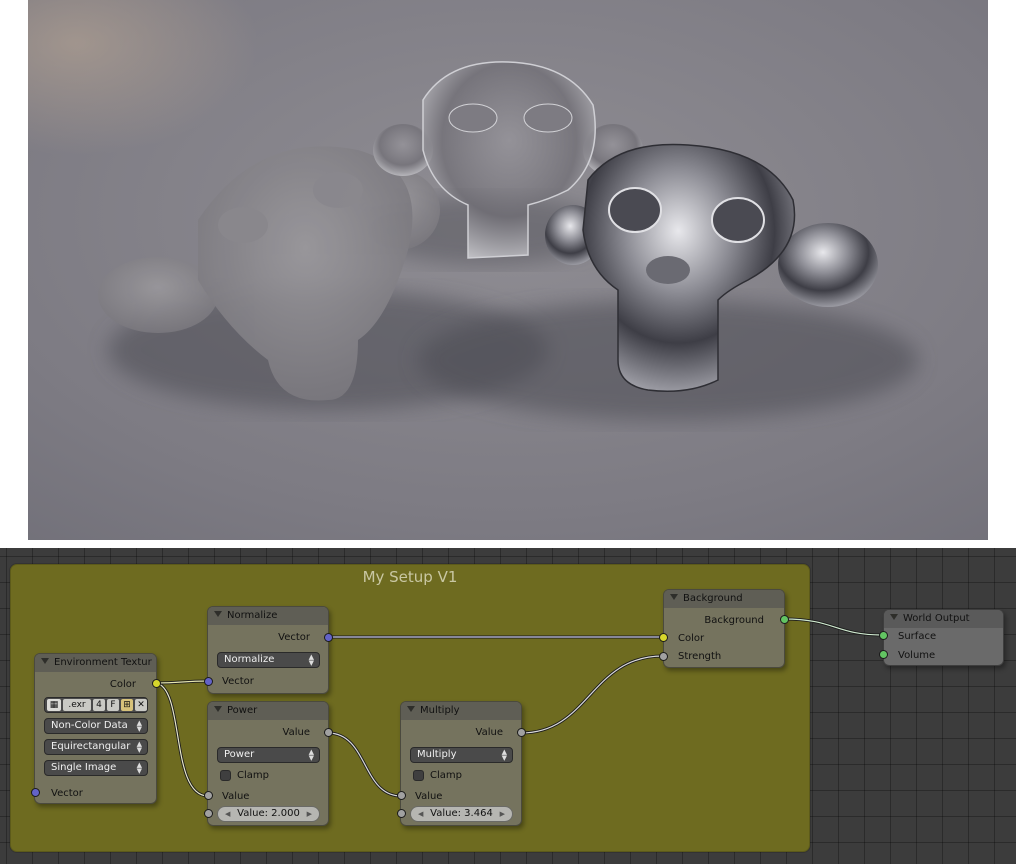 The height and width of the screenshot is (864, 1016). I want to click on node-header: Environment Textur, so click(95, 663).